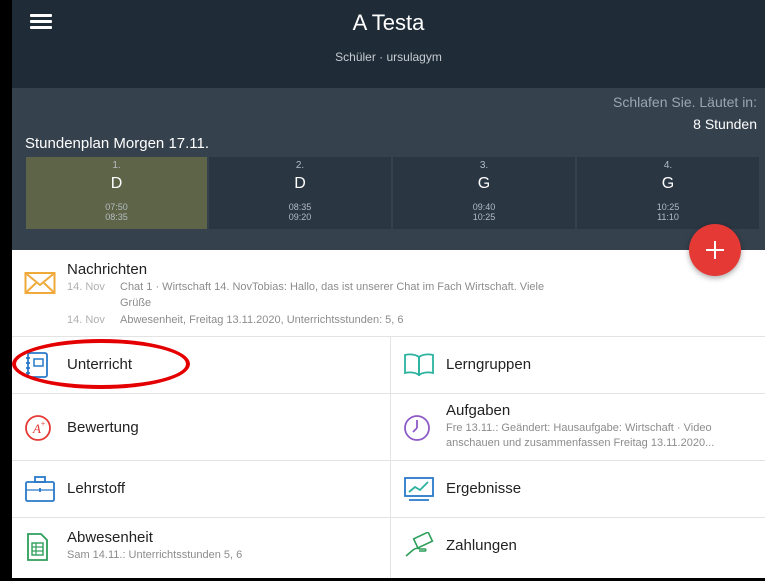 The image size is (765, 581). Describe the element at coordinates (484, 217) in the screenshot. I see `period-end: 10:25` at that location.